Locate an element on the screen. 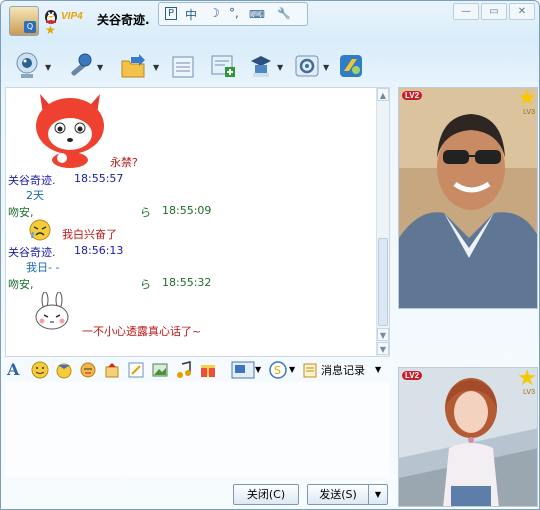 This screenshot has width=540, height=510. message-time: 18:56:13 is located at coordinates (99, 250).